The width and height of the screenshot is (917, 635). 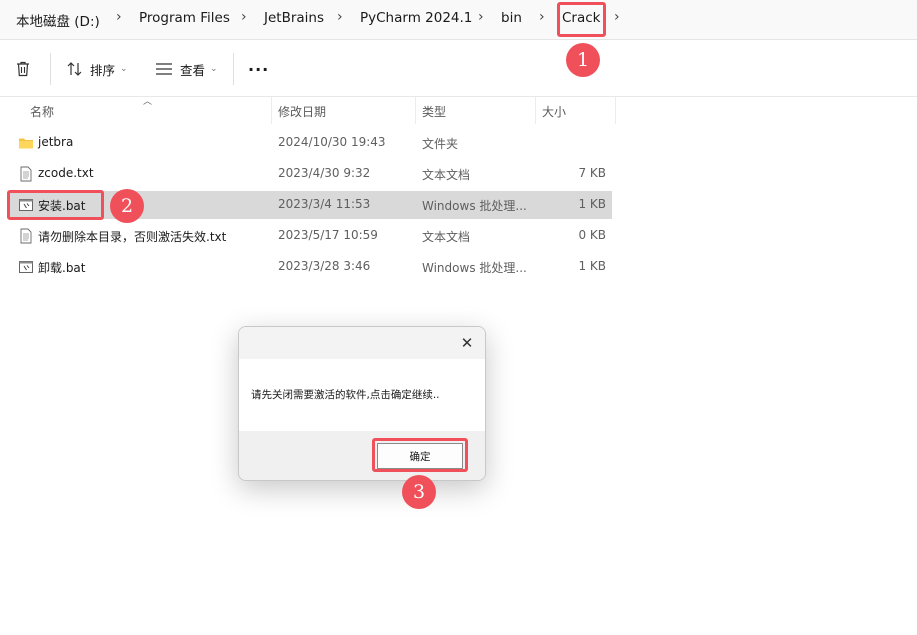 I want to click on file-modified: 2024/10/30 19:43, so click(x=332, y=142).